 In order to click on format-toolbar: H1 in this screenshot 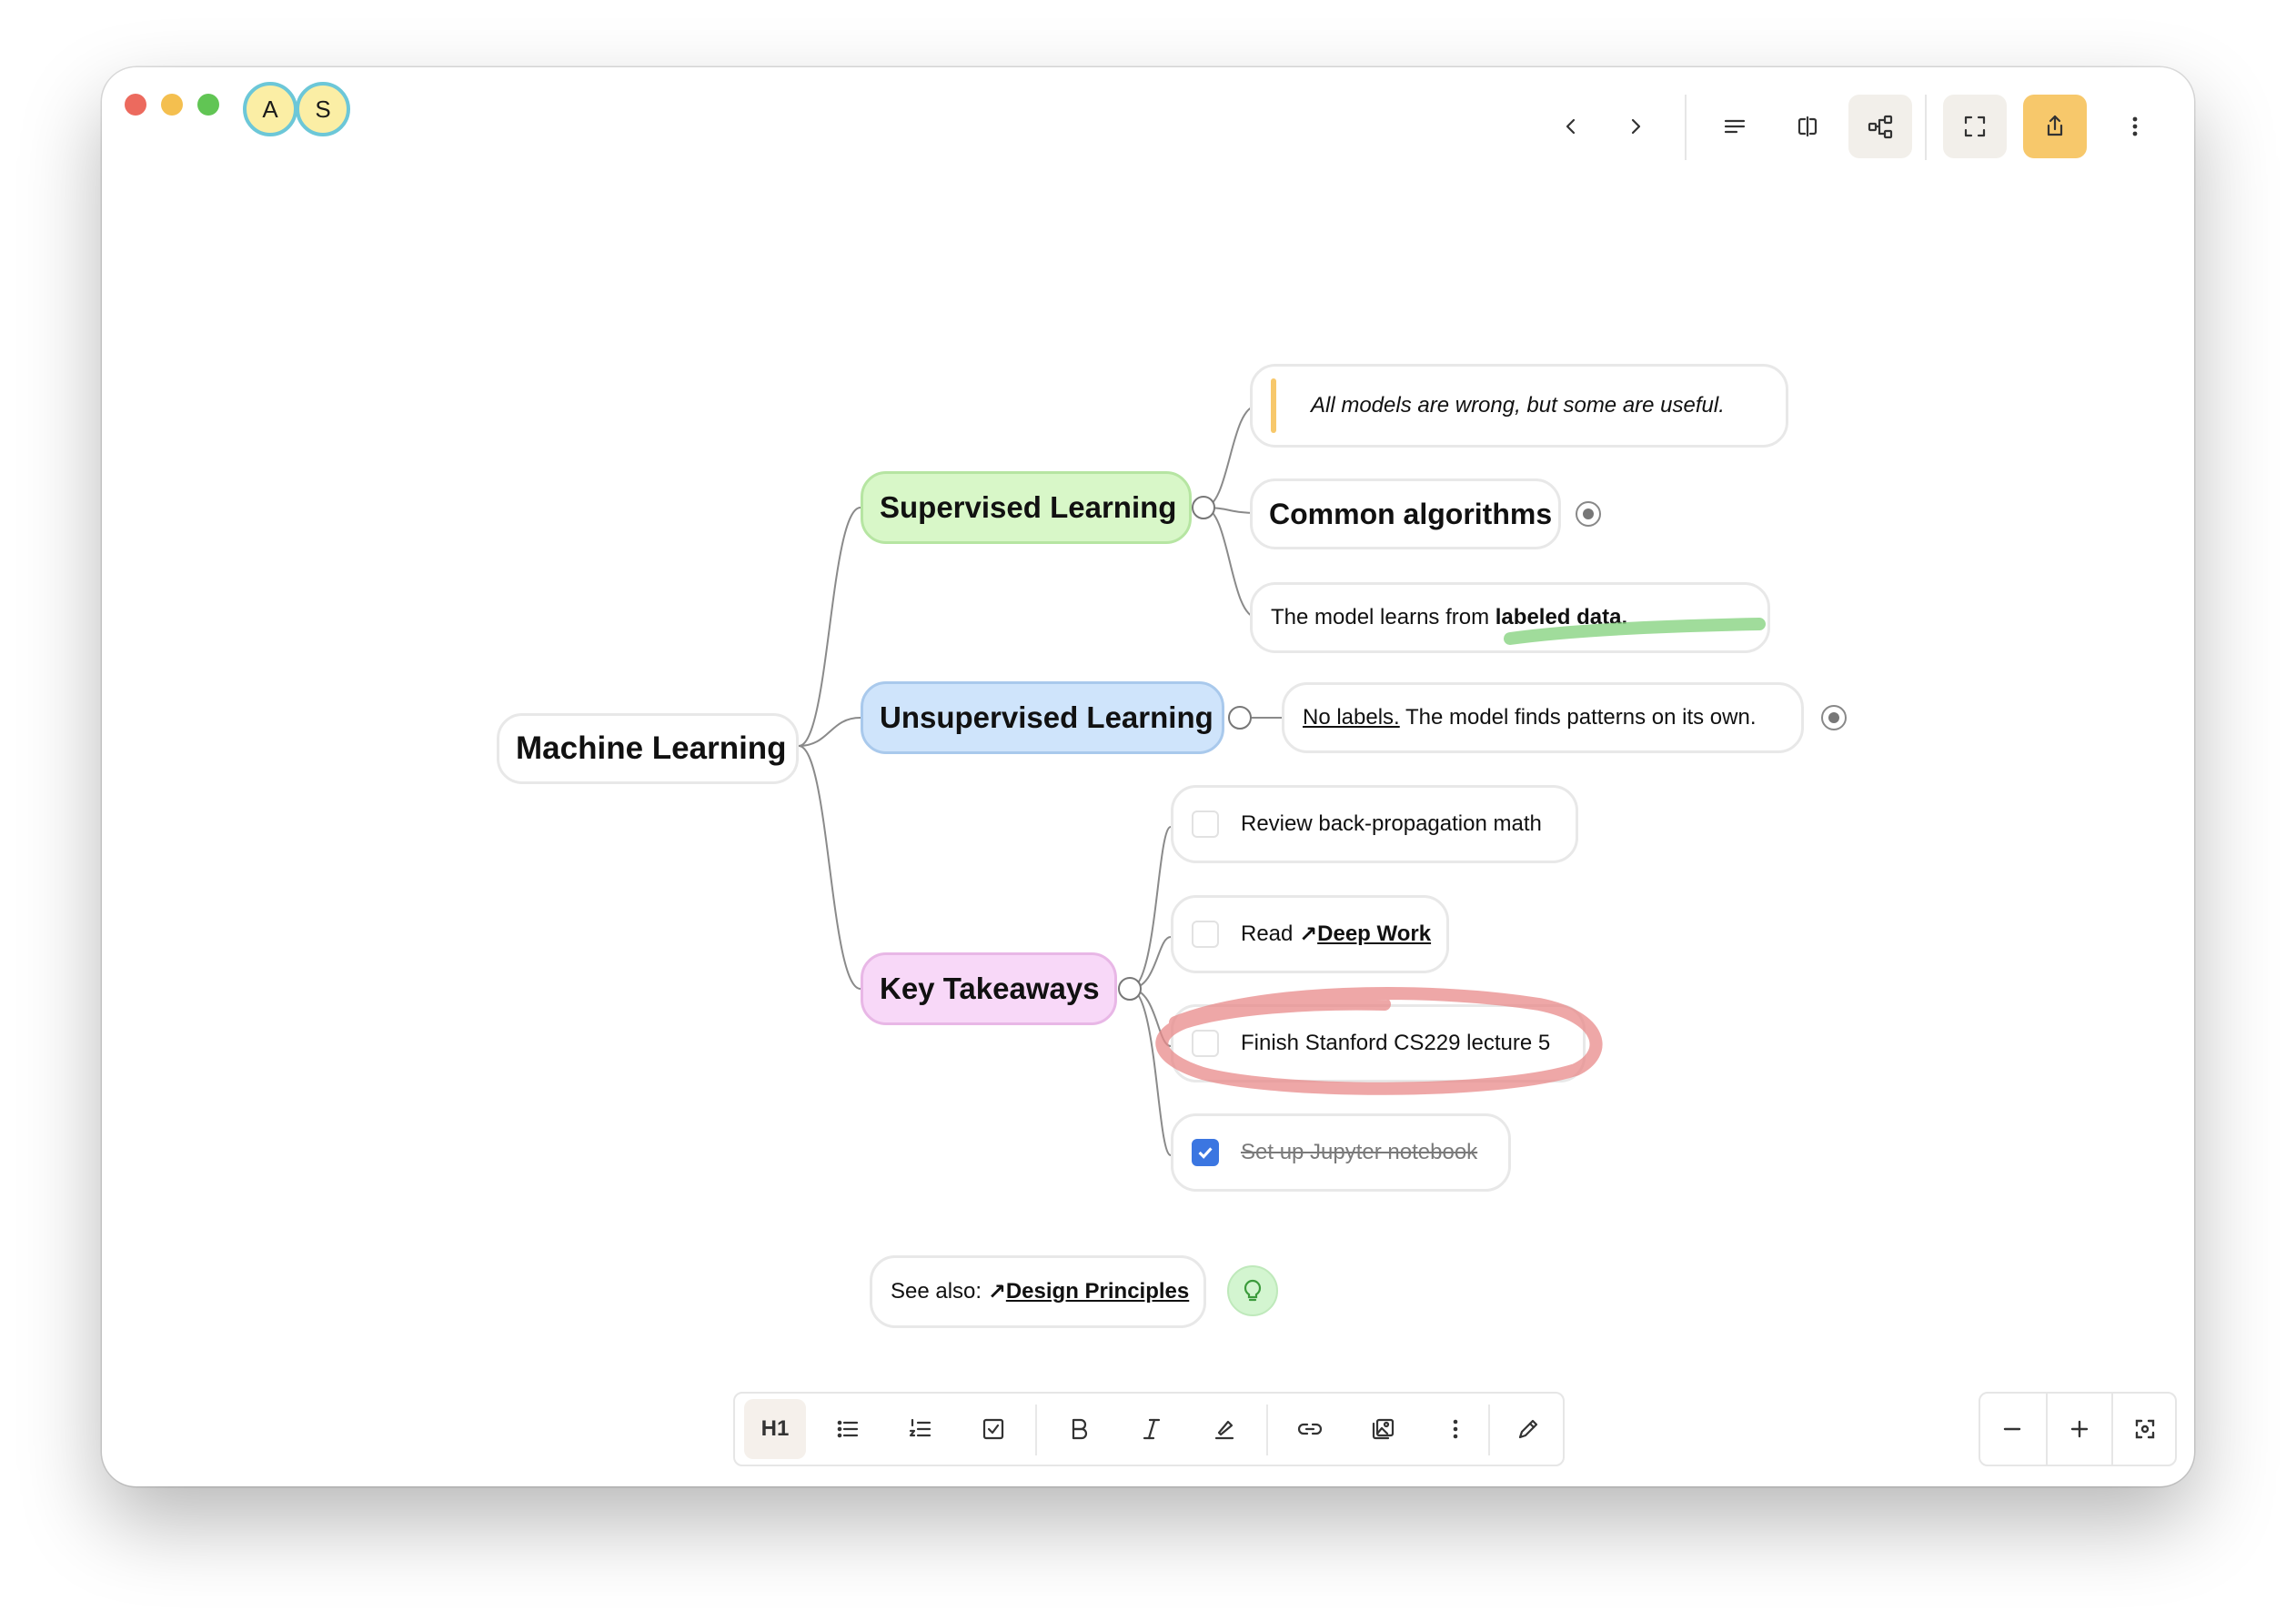, I will do `click(1149, 1429)`.